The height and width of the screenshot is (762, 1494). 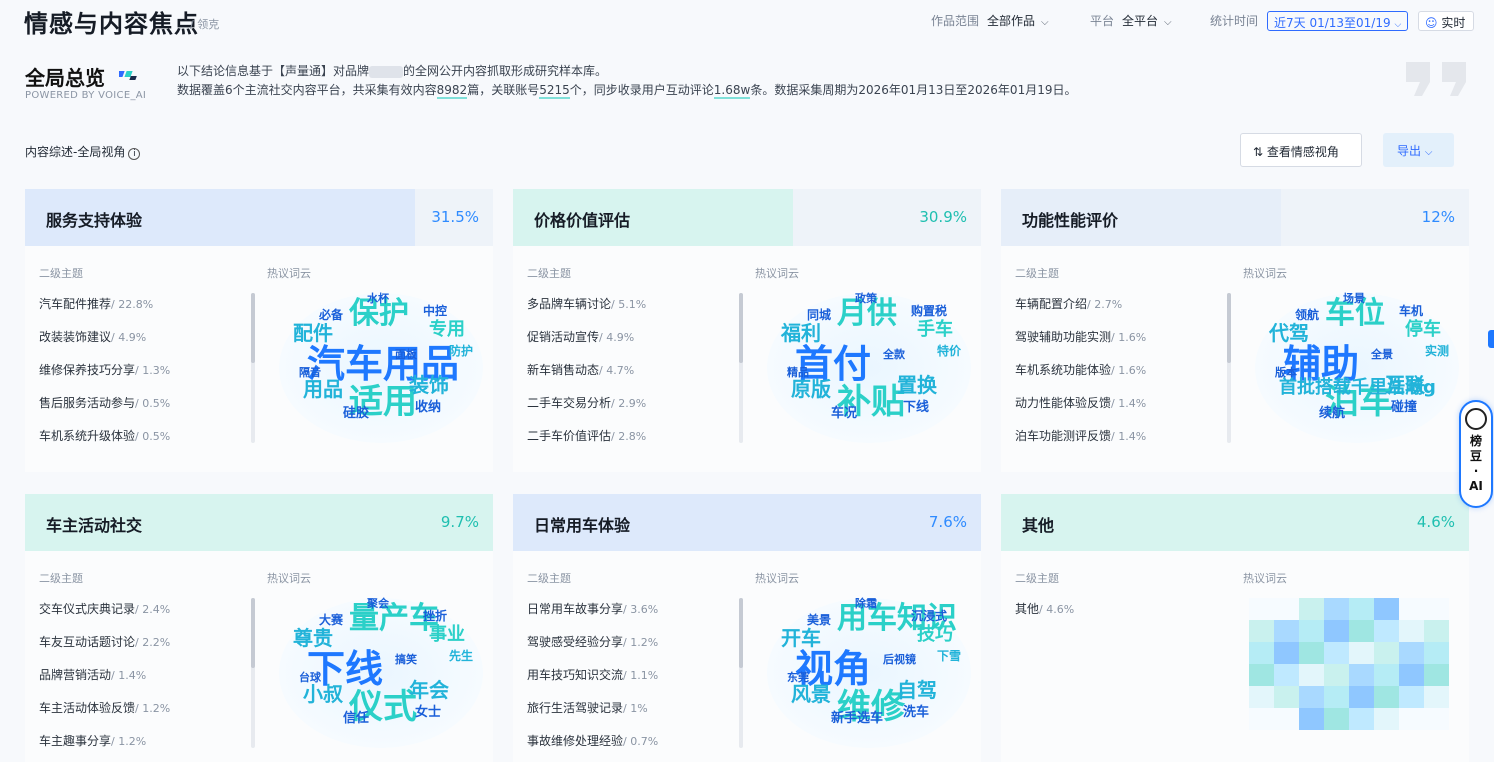 What do you see at coordinates (801, 638) in the screenshot?
I see `cloud-word: 开车` at bounding box center [801, 638].